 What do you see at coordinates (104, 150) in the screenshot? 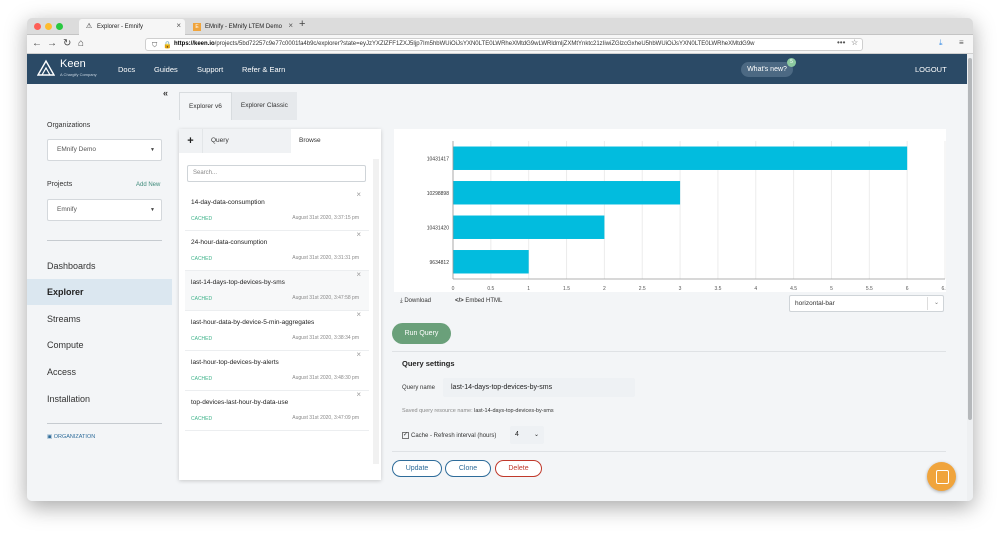
I see `organization-select: EMnify Demo ▼` at bounding box center [104, 150].